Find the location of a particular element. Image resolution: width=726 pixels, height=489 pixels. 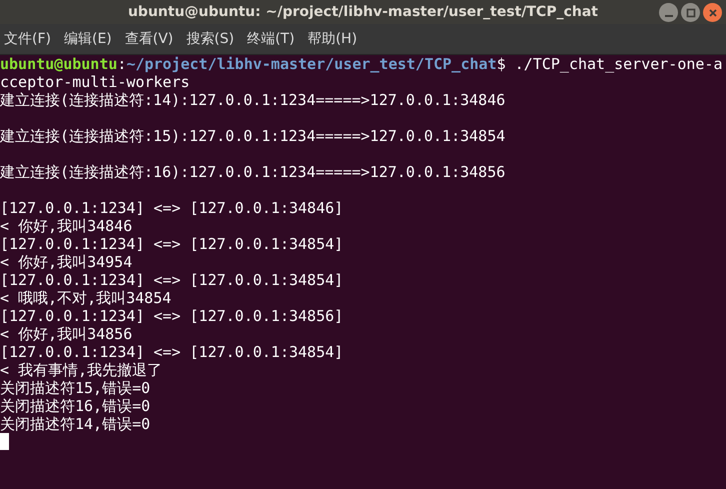

menu-item: 文件(F) is located at coordinates (27, 39).